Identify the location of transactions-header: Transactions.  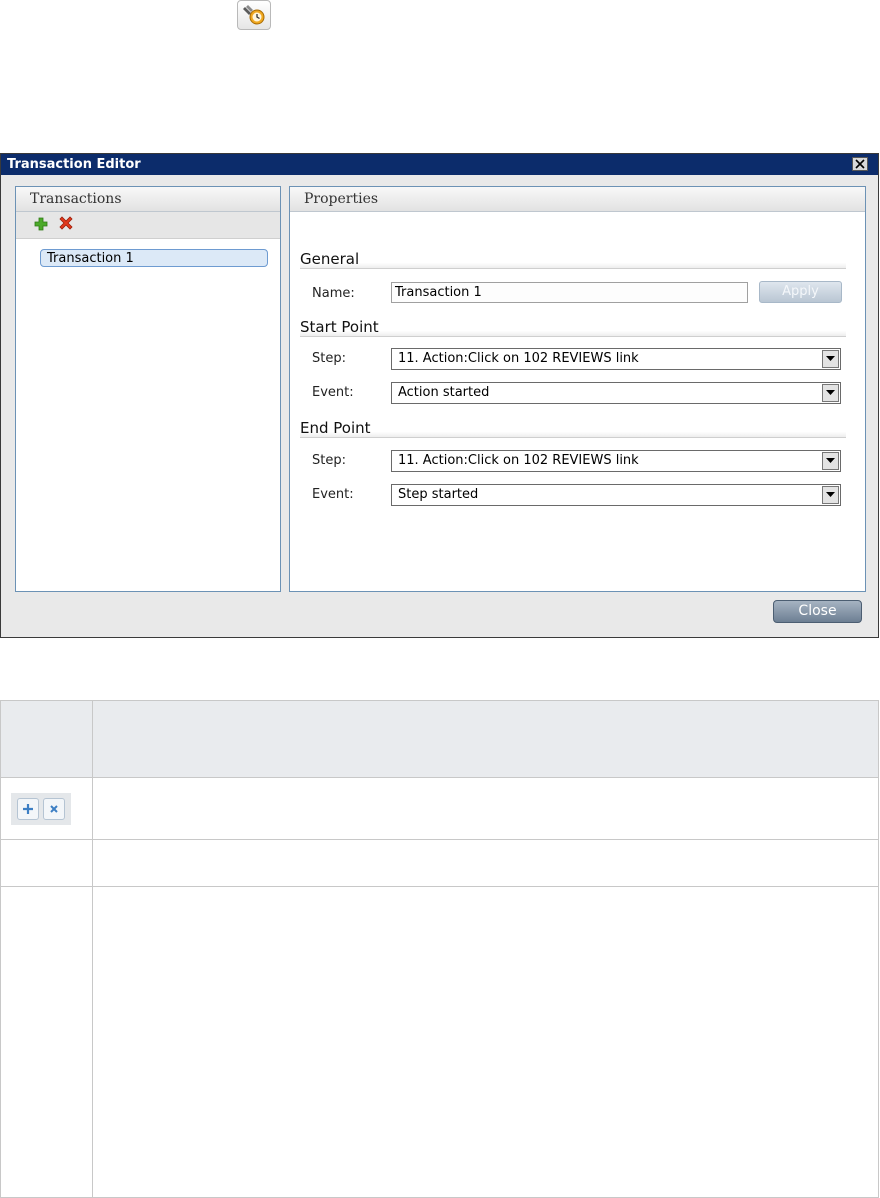
(148, 199).